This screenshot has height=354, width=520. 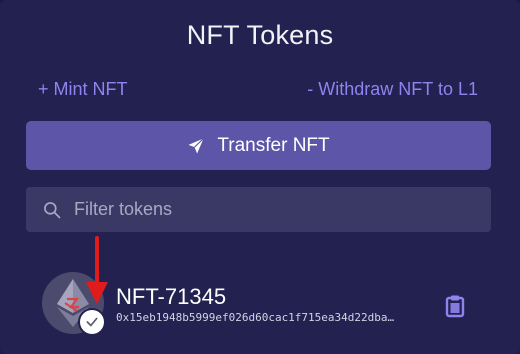 I want to click on send-icon, so click(x=196, y=146).